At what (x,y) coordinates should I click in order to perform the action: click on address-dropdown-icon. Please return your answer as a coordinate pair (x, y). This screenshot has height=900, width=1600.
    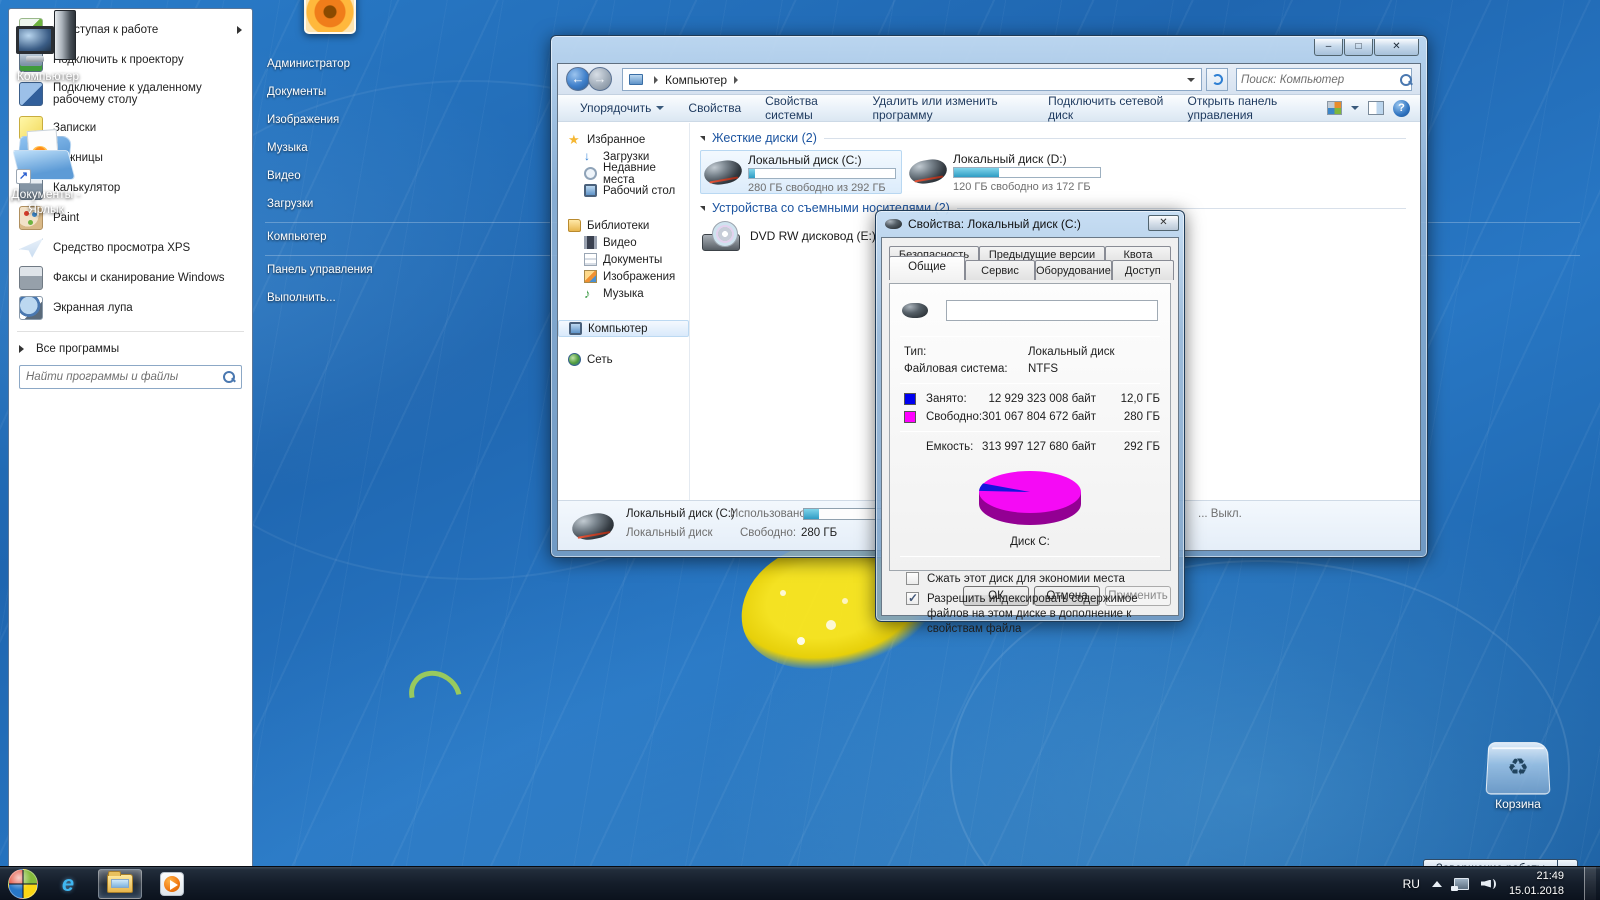
    Looking at the image, I should click on (1191, 79).